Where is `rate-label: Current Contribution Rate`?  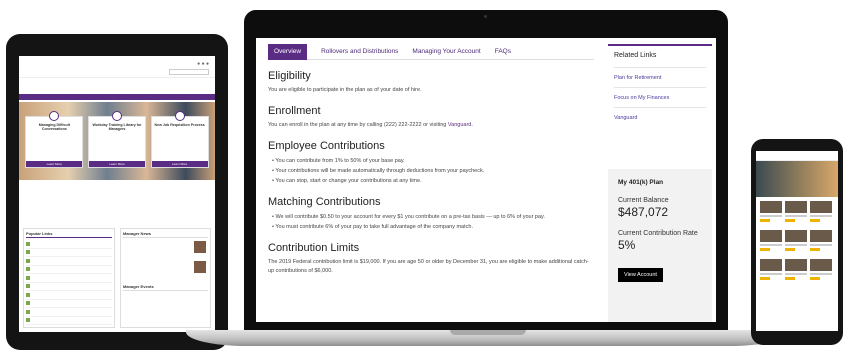
rate-label: Current Contribution Rate is located at coordinates (658, 233).